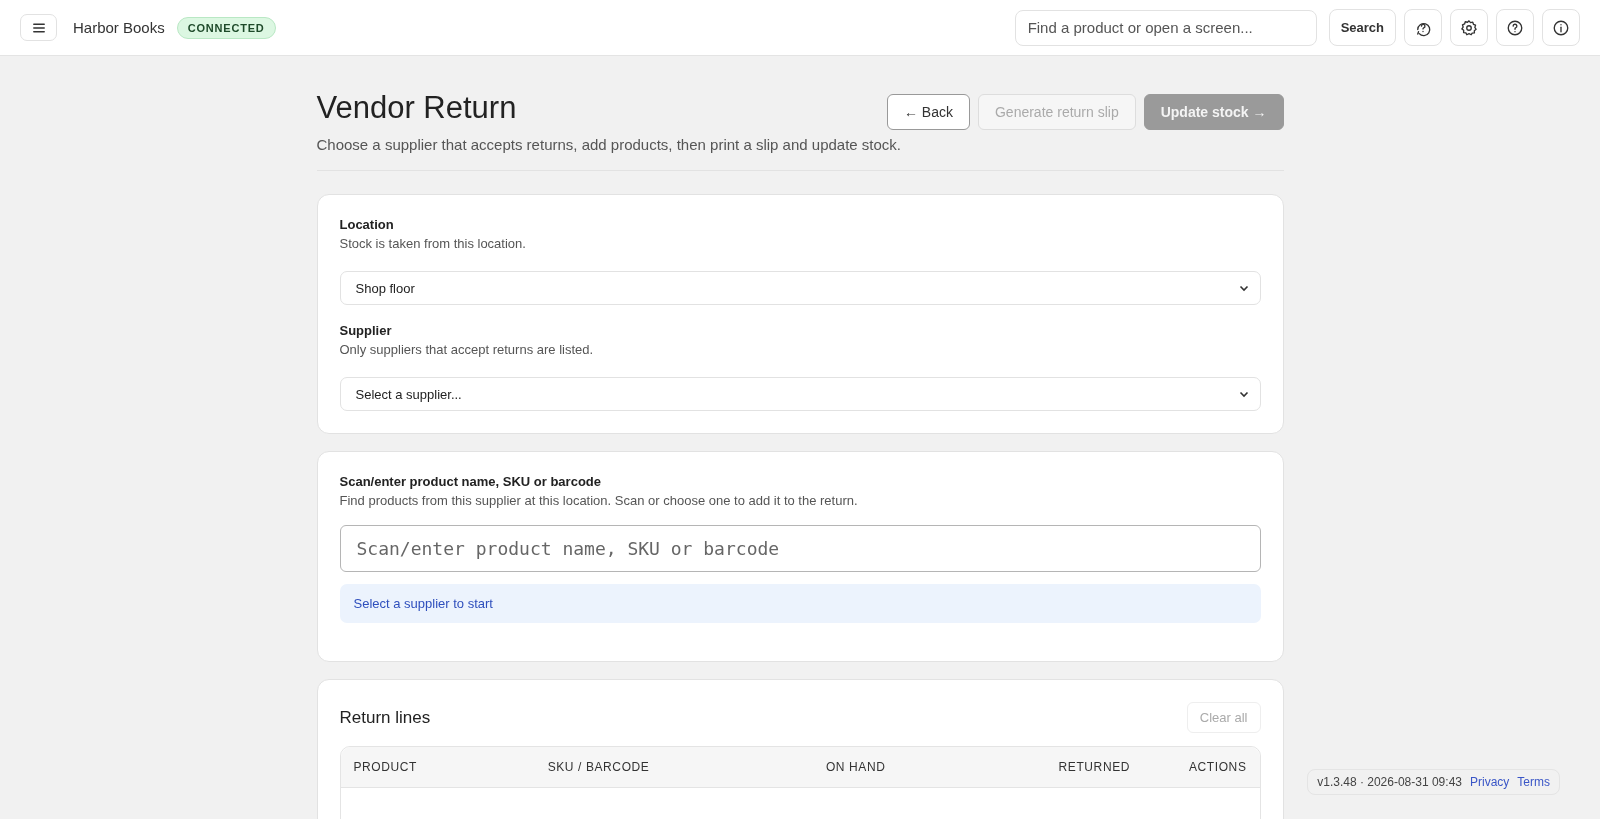 This screenshot has height=819, width=1600. Describe the element at coordinates (38, 27) in the screenshot. I see `menu-button` at that location.